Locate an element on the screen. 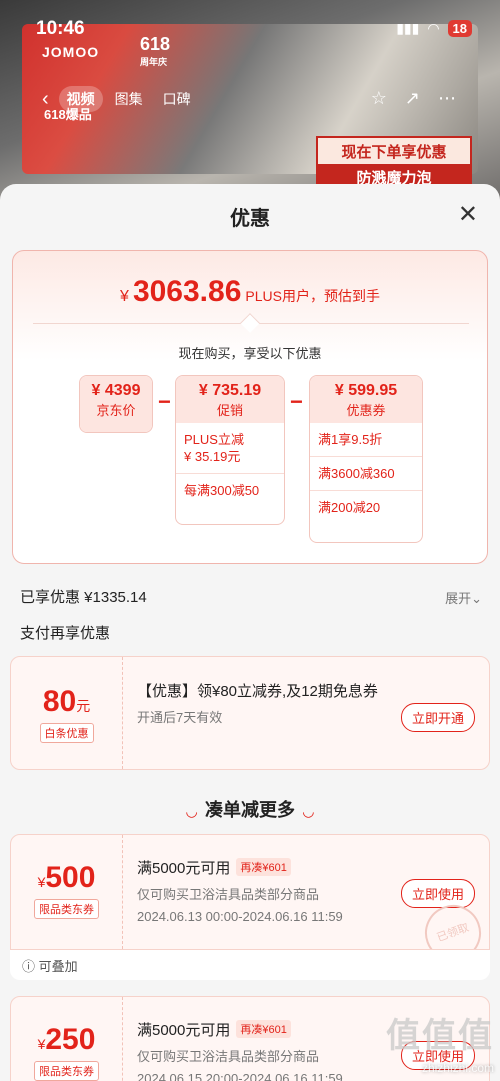 The image size is (500, 1081). top-actions: ☆ ↗ ⋯ is located at coordinates (413, 98).